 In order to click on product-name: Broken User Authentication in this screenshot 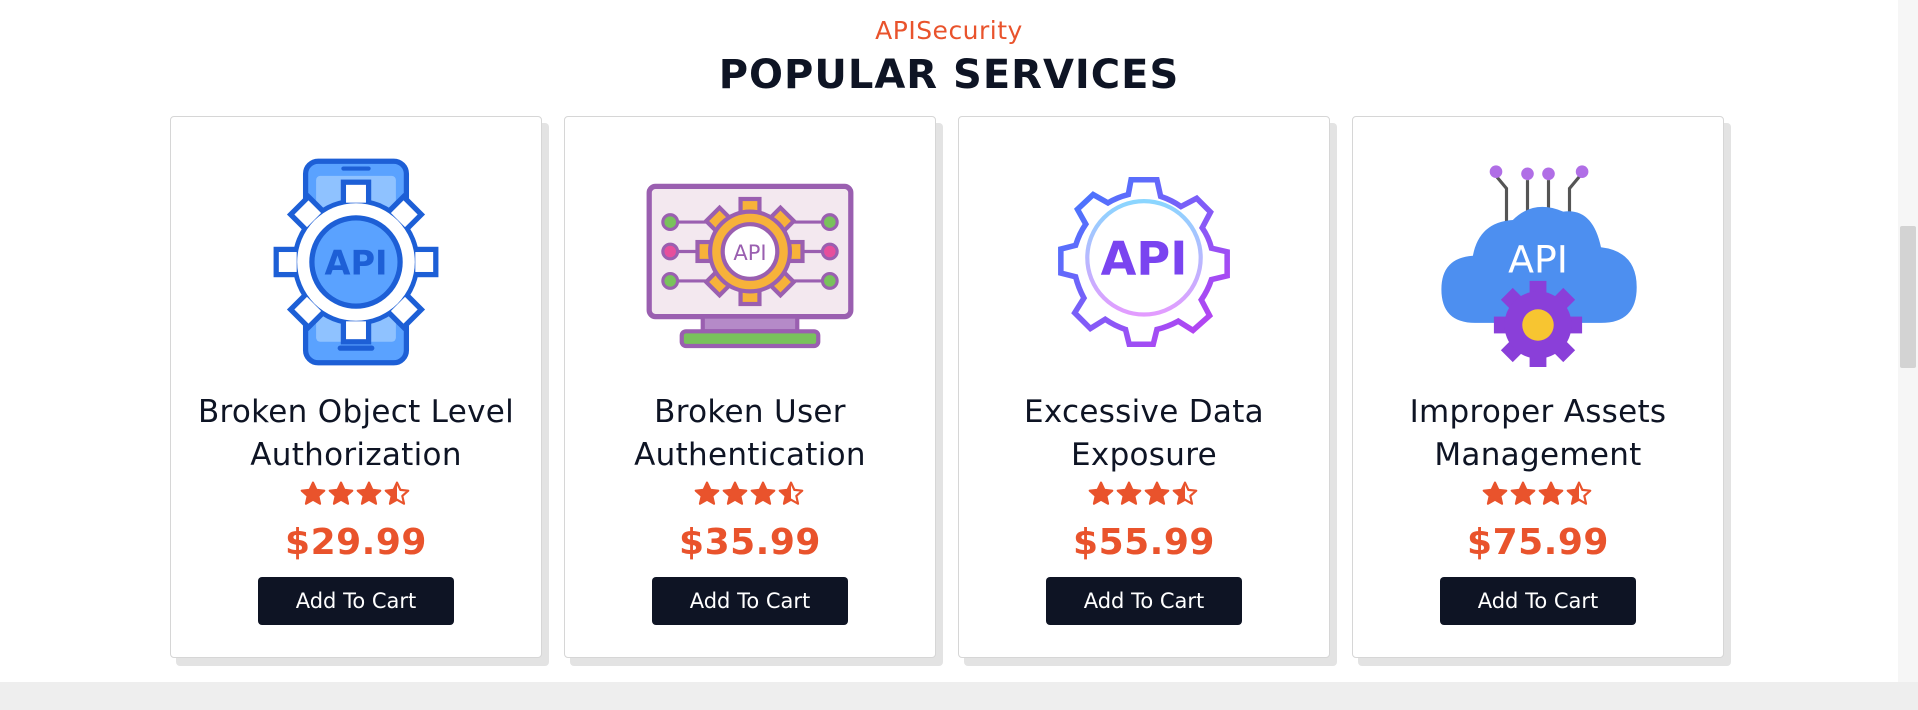, I will do `click(750, 433)`.